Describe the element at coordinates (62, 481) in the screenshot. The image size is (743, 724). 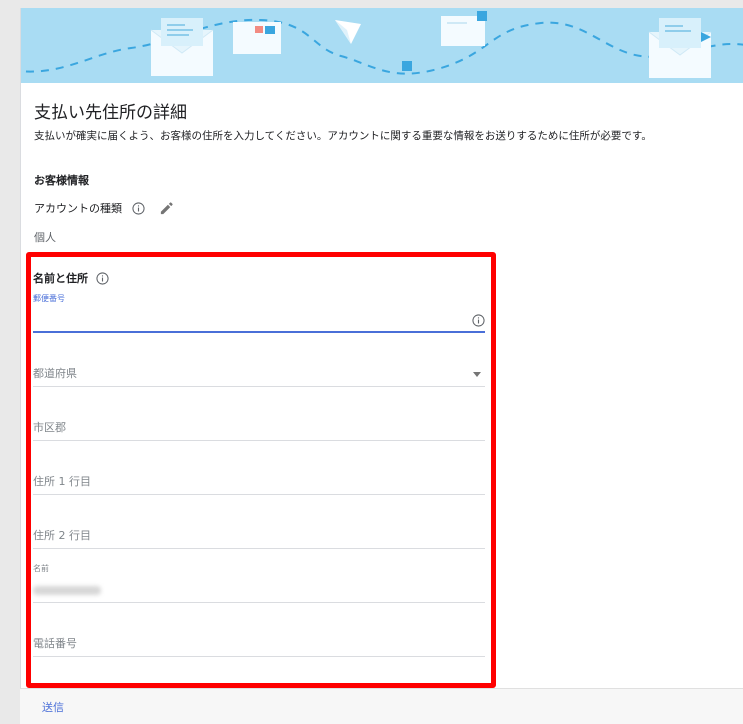
I see `address-line1-placeholder: 住所 1 行目` at that location.